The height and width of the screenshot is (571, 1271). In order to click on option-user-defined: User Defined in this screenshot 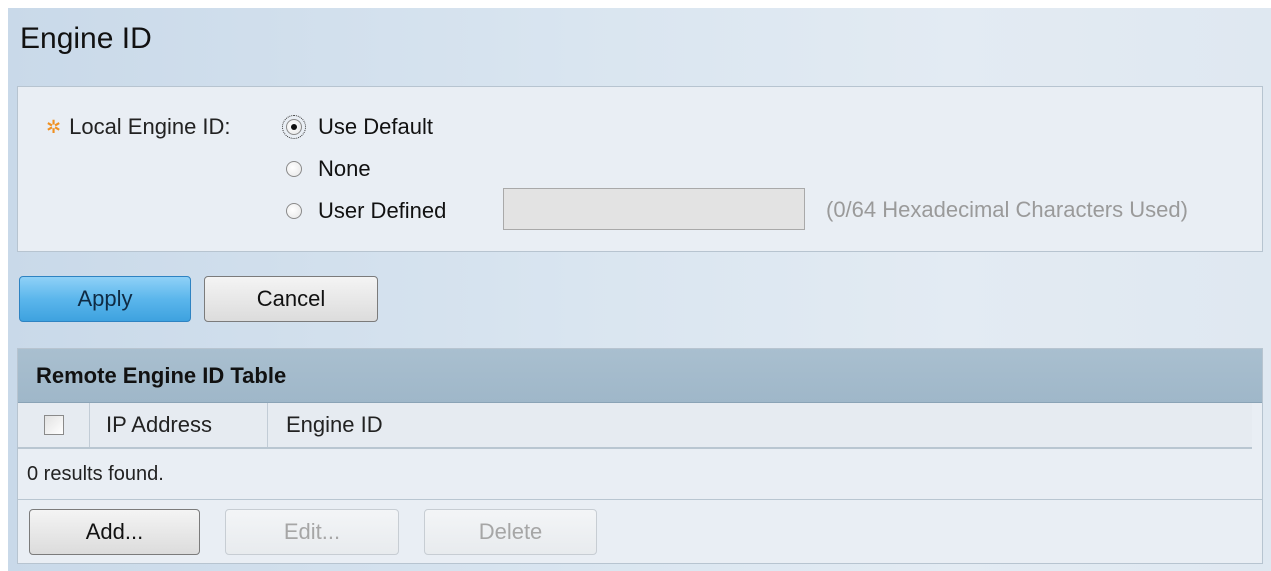, I will do `click(366, 211)`.